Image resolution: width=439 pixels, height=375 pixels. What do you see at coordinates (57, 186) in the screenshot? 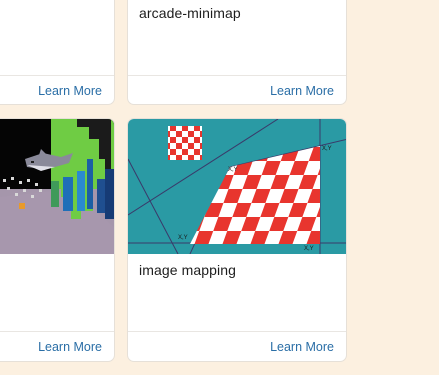
I see `shark-game-thumbnail` at bounding box center [57, 186].